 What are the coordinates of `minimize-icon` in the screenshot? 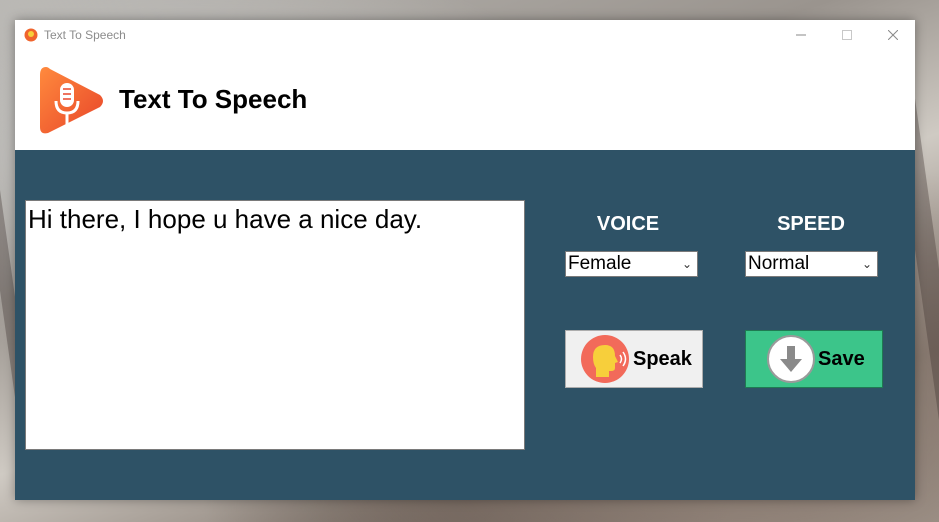 It's located at (801, 35).